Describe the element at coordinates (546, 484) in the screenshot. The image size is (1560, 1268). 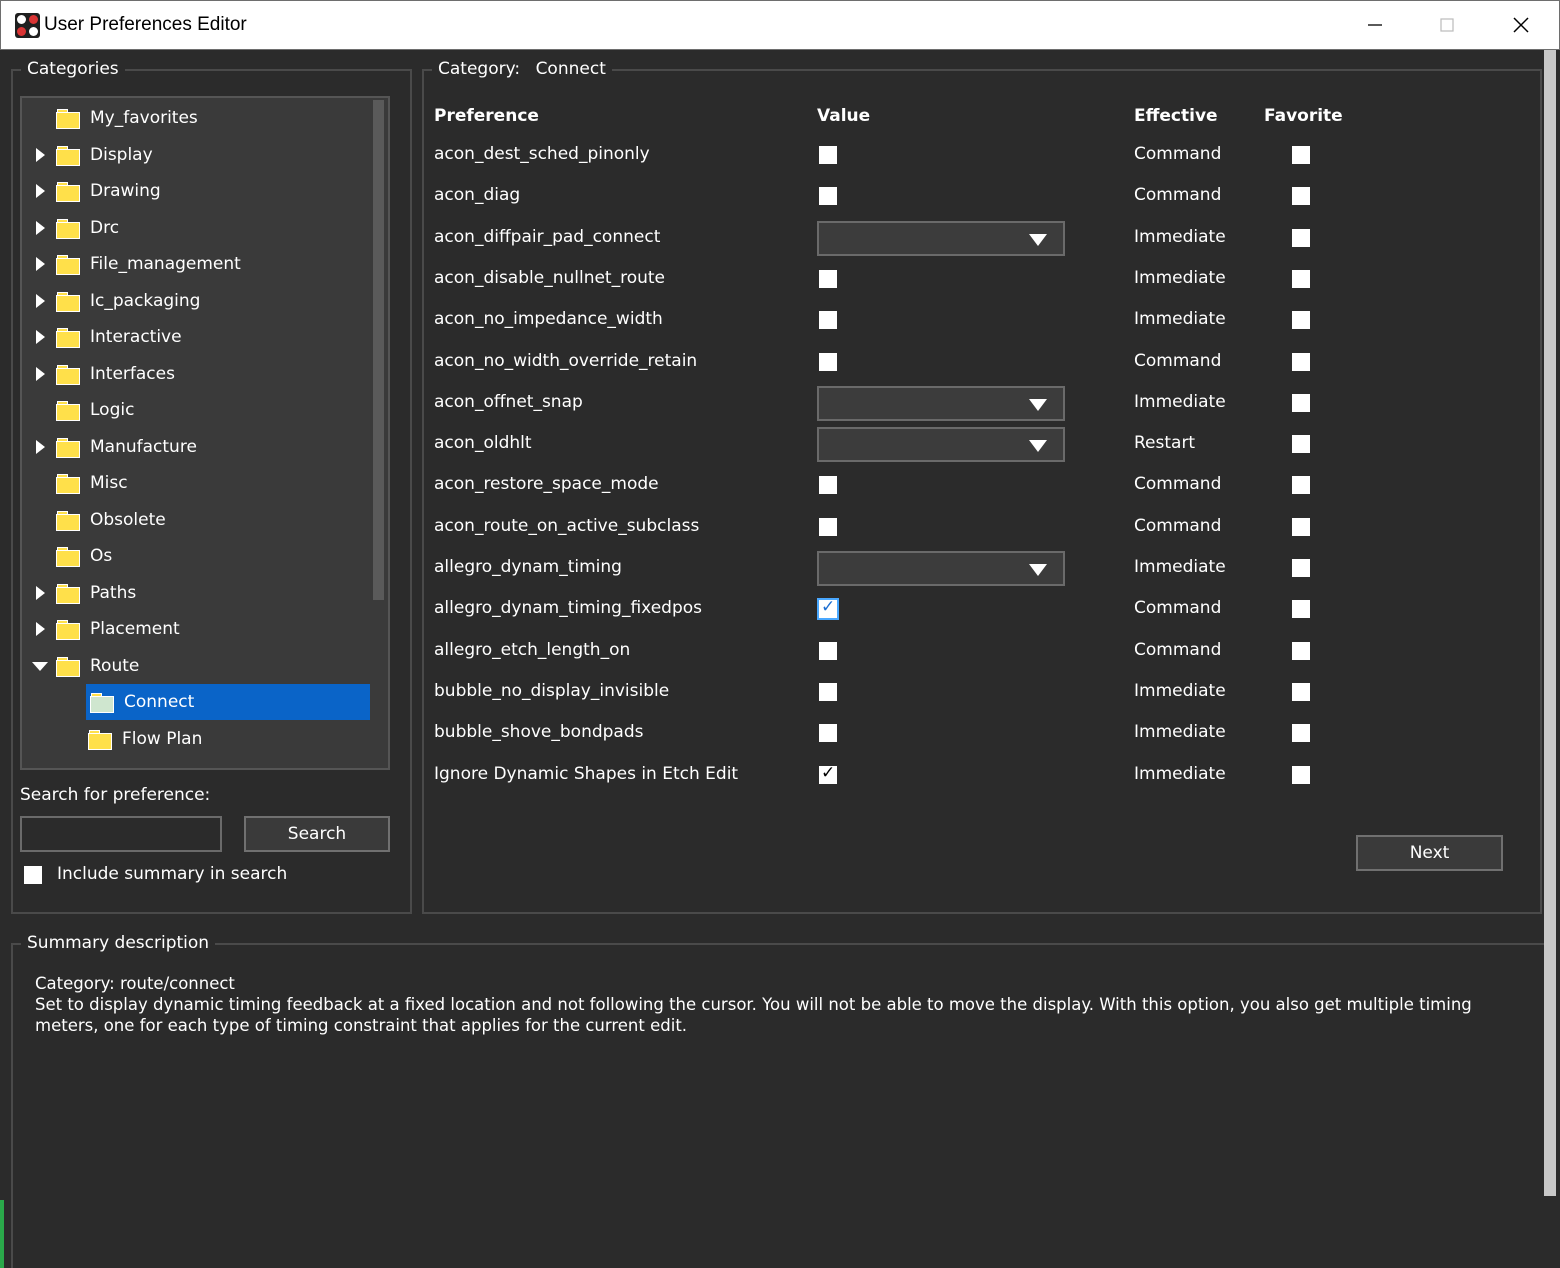
I see `preference-name: acon_restore_space_mode` at that location.